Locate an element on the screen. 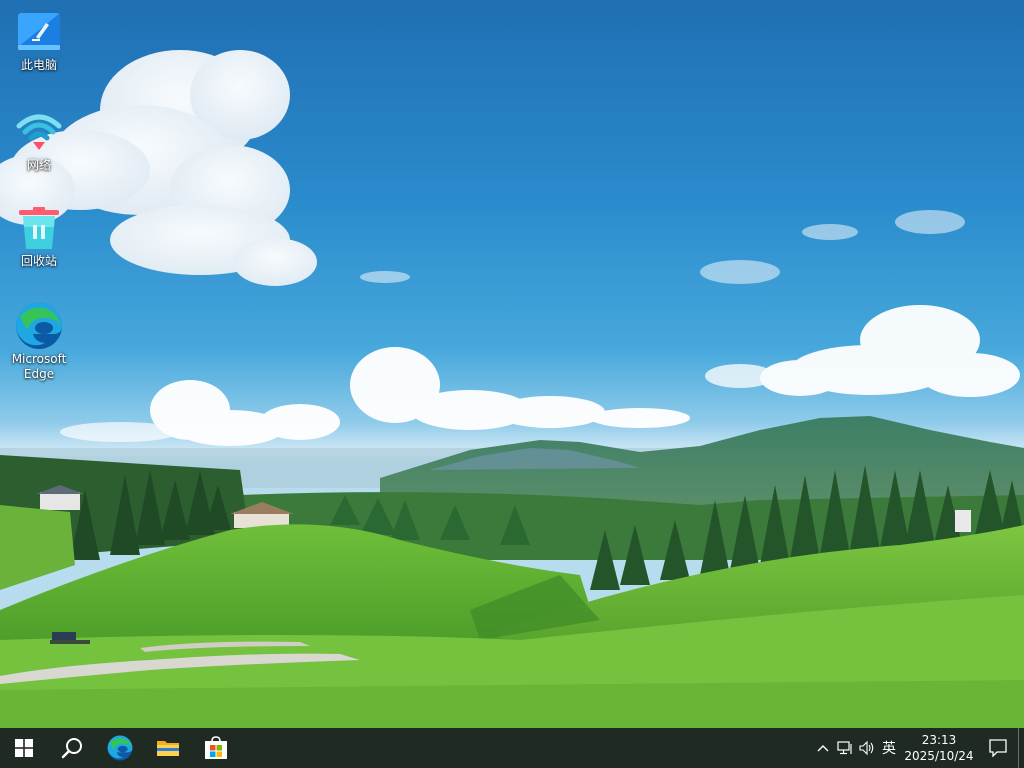  desktop-icon-recycle-bin: 回收站 is located at coordinates (39, 236).